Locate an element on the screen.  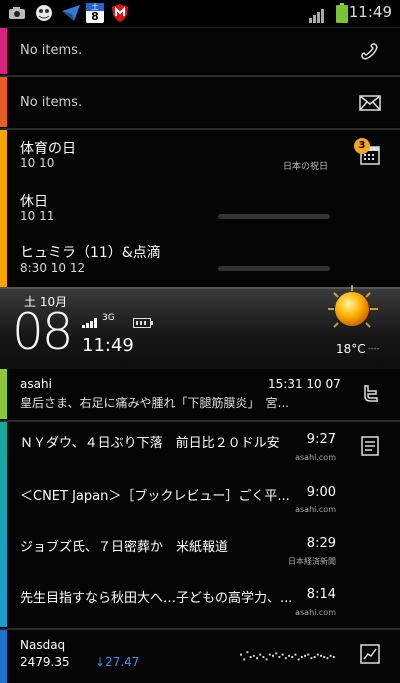
calls-widget: No items. is located at coordinates (200, 51).